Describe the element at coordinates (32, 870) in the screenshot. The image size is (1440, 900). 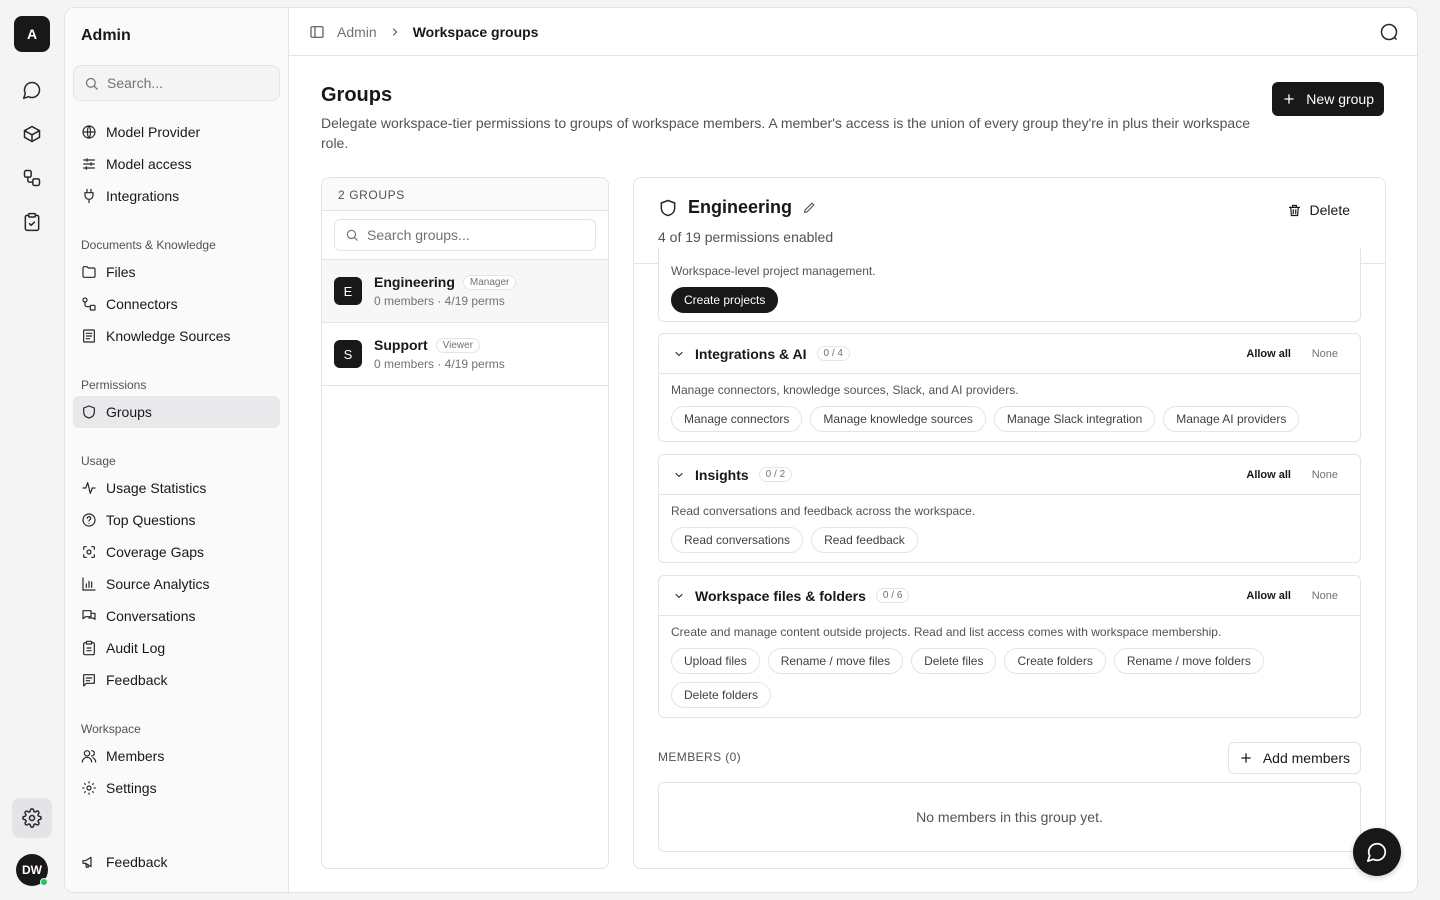
I see `user-avatar: DW` at that location.